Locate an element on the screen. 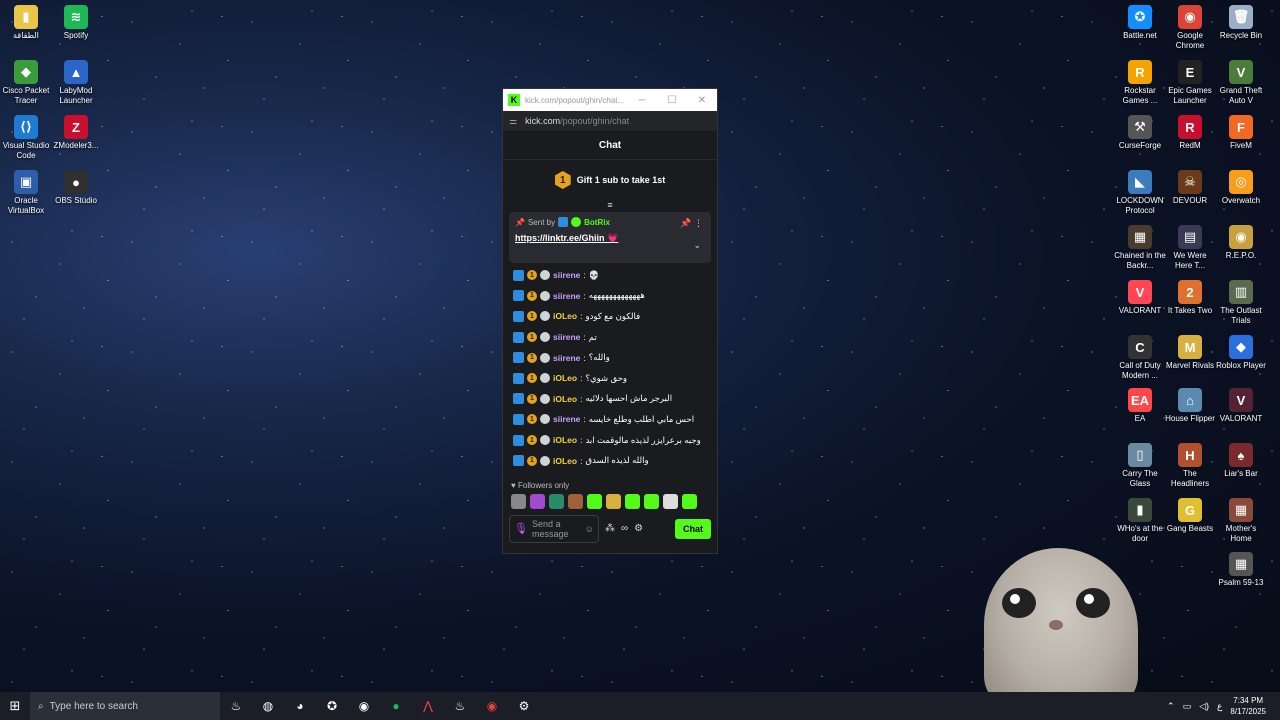  chat-message: 1 siirene: والله؟ is located at coordinates (610, 357).